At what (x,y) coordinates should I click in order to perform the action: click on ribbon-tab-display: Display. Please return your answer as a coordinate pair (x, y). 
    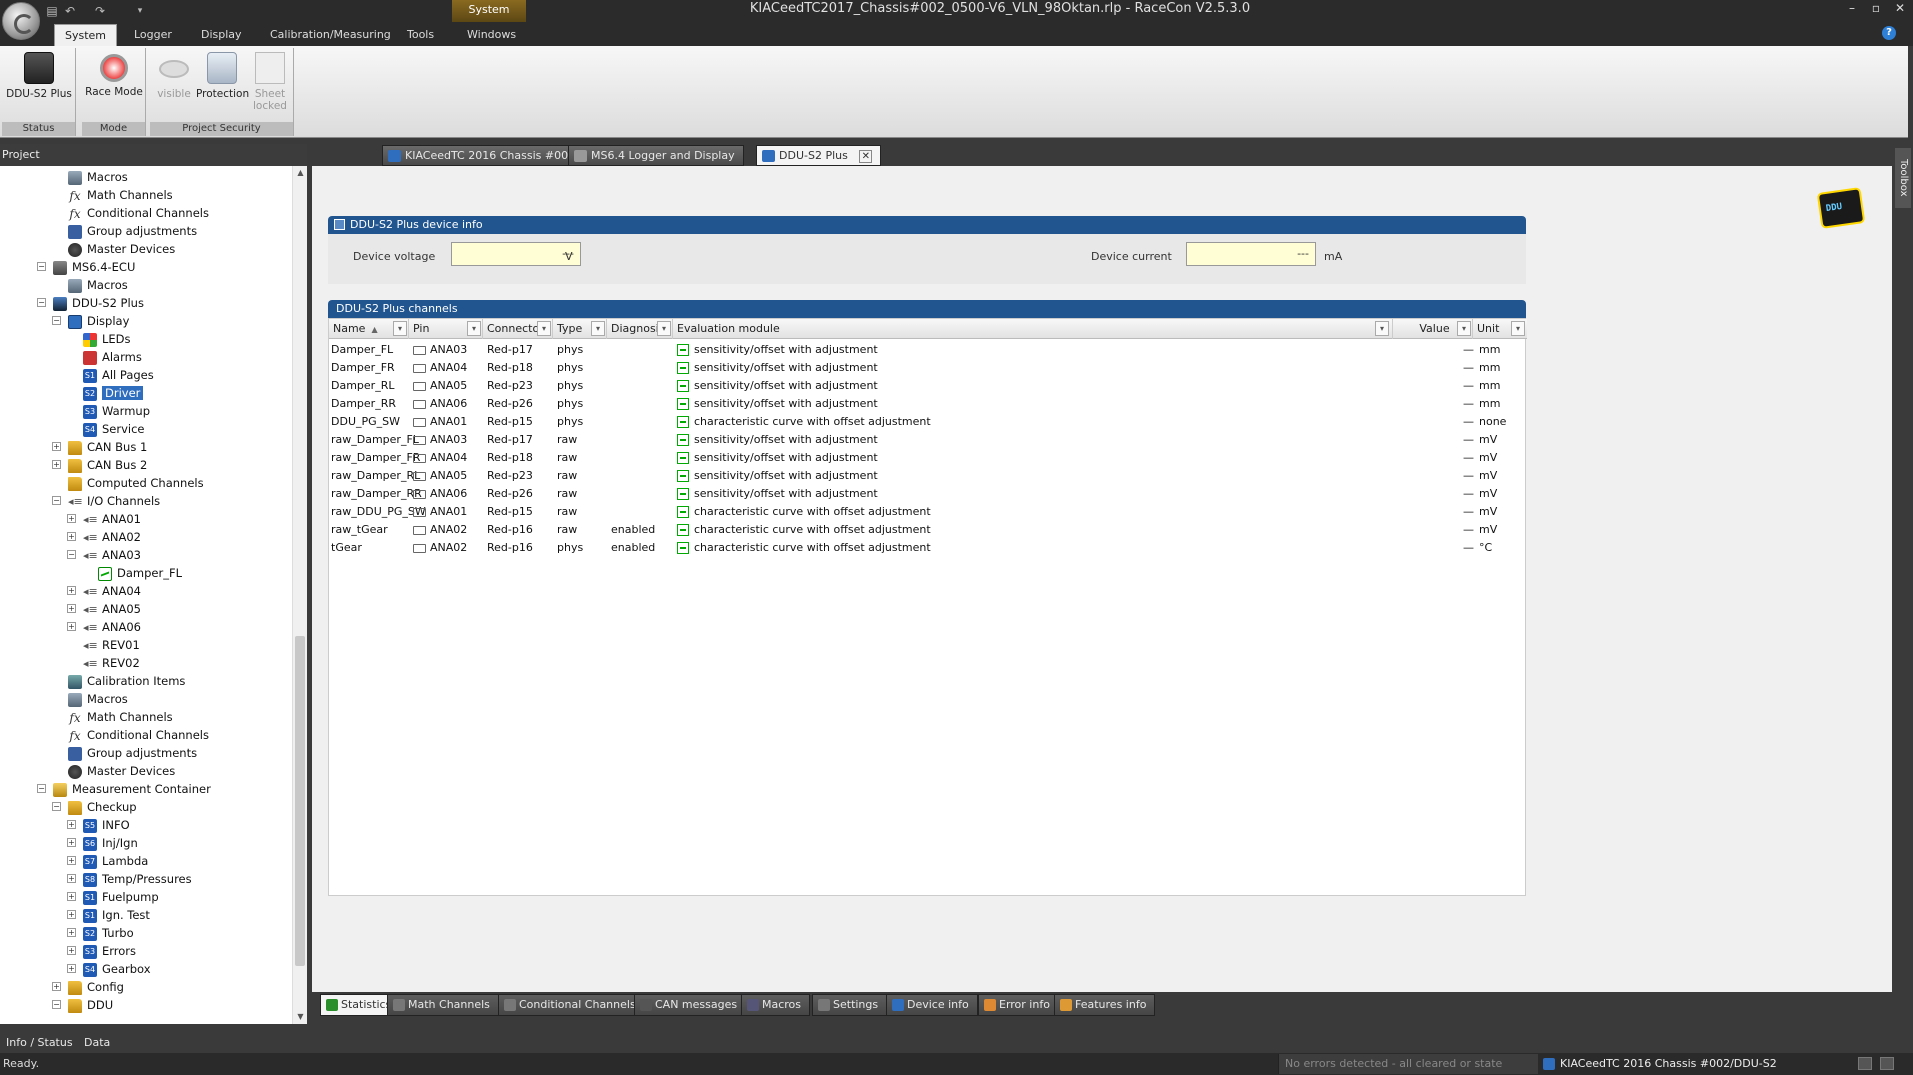
    Looking at the image, I should click on (221, 35).